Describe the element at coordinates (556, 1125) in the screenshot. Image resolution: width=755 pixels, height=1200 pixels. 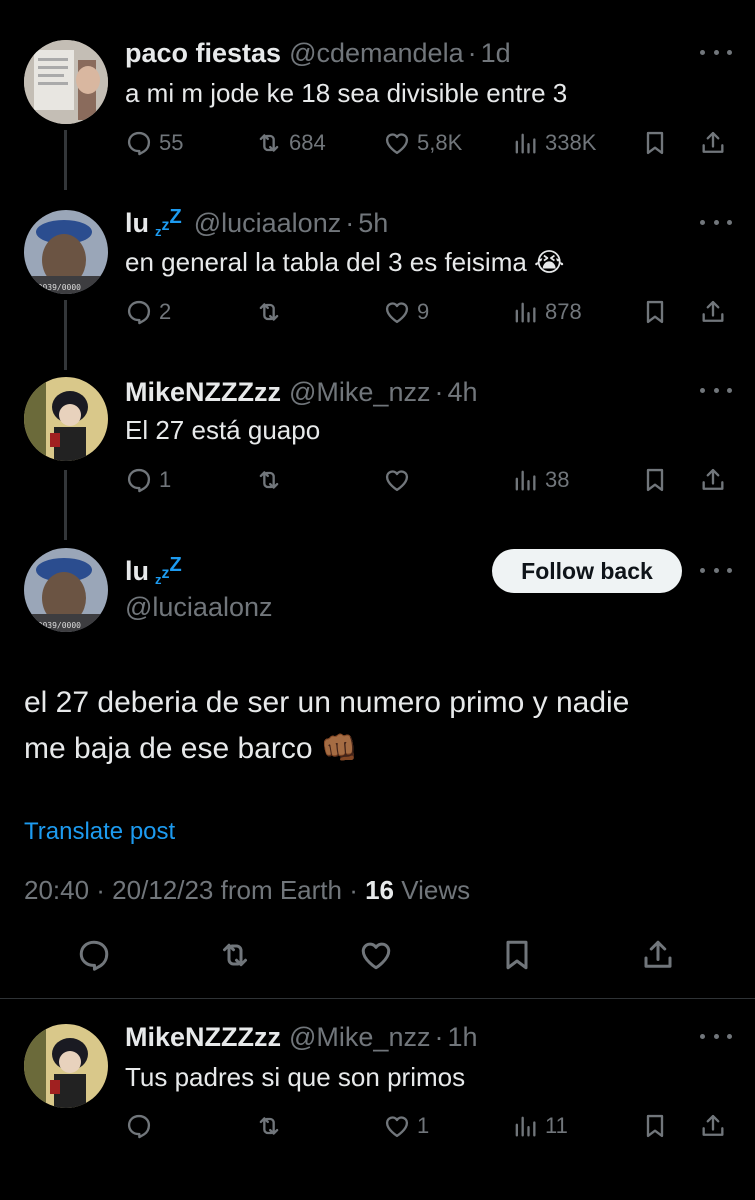
I see `views-count: 11` at that location.